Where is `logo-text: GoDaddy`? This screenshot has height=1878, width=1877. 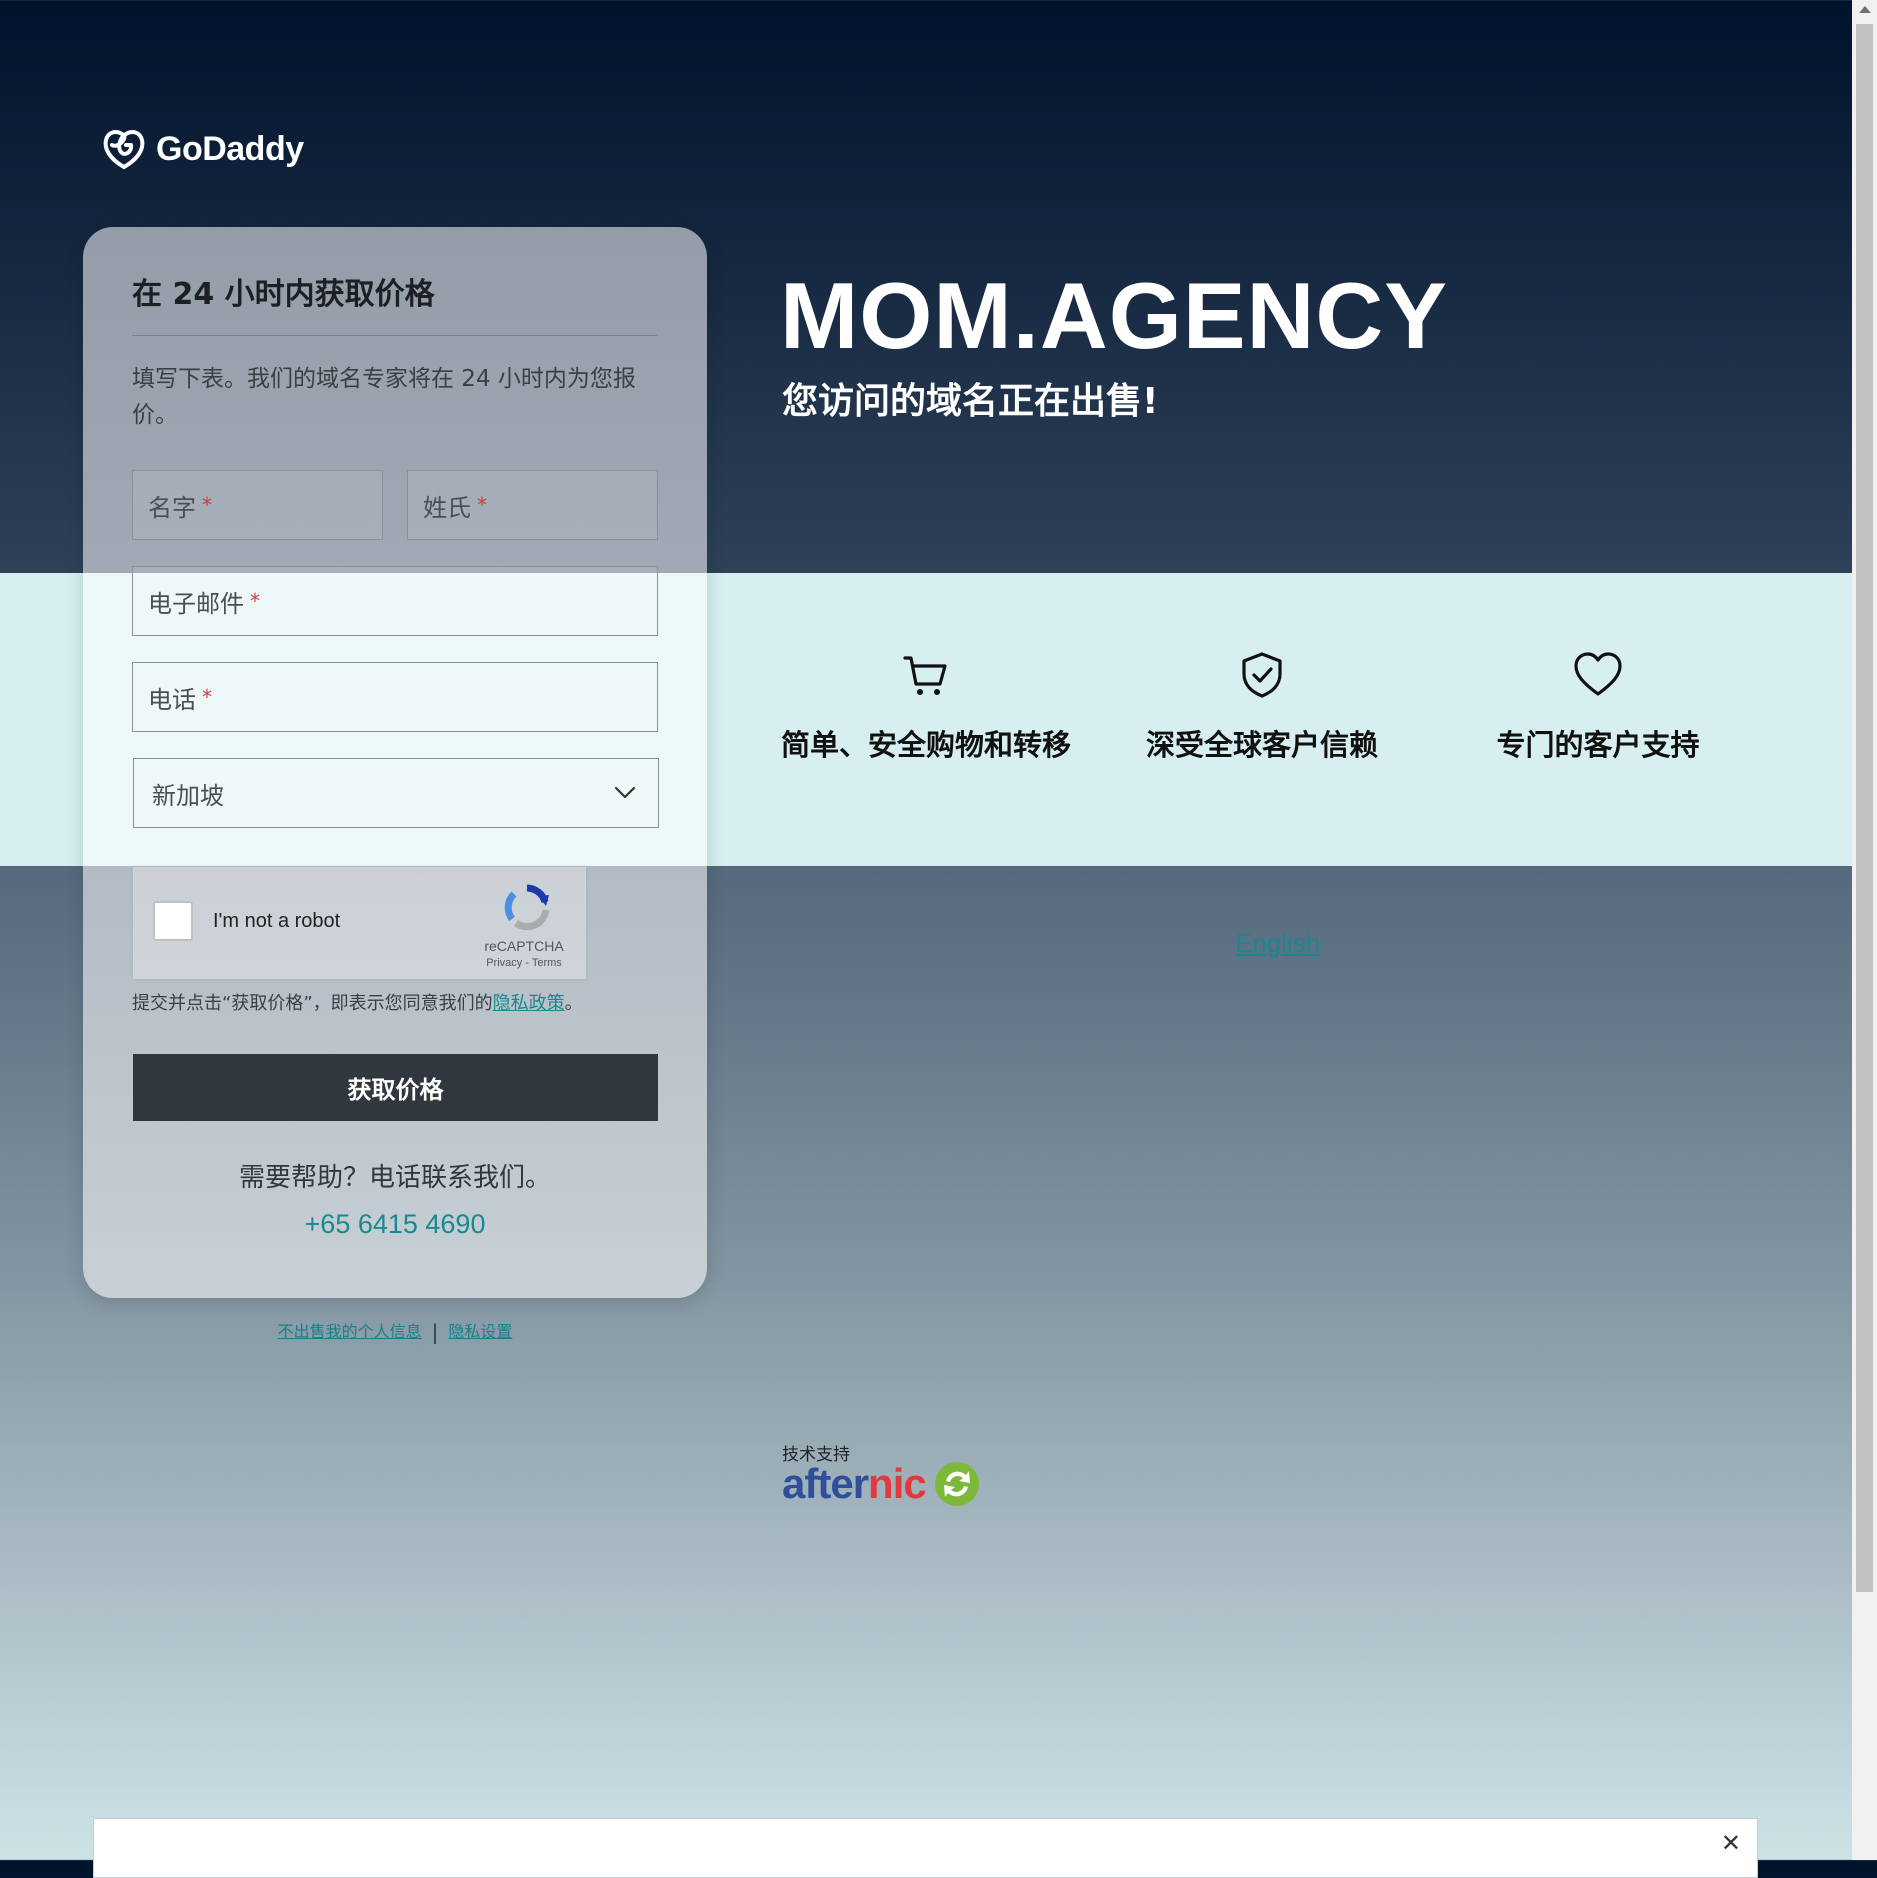 logo-text: GoDaddy is located at coordinates (230, 148).